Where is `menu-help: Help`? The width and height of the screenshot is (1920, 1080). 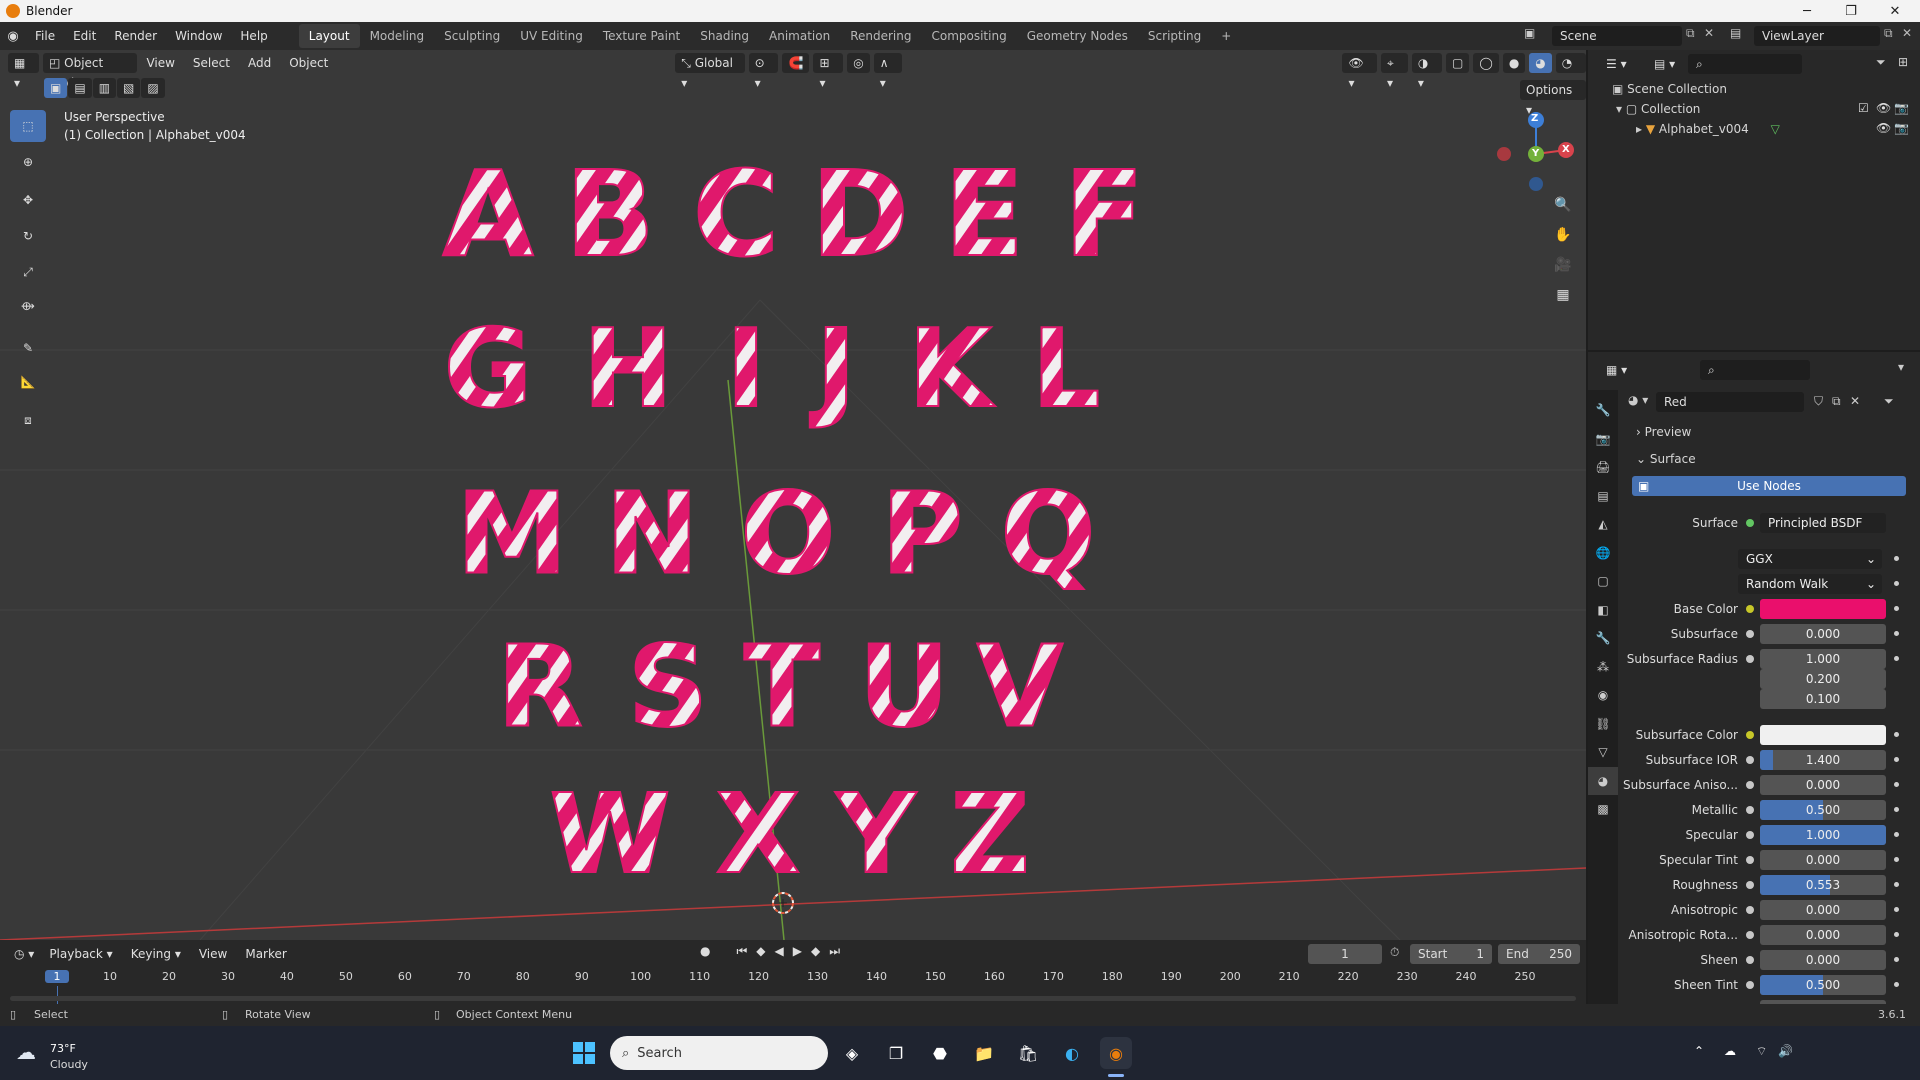 menu-help: Help is located at coordinates (253, 36).